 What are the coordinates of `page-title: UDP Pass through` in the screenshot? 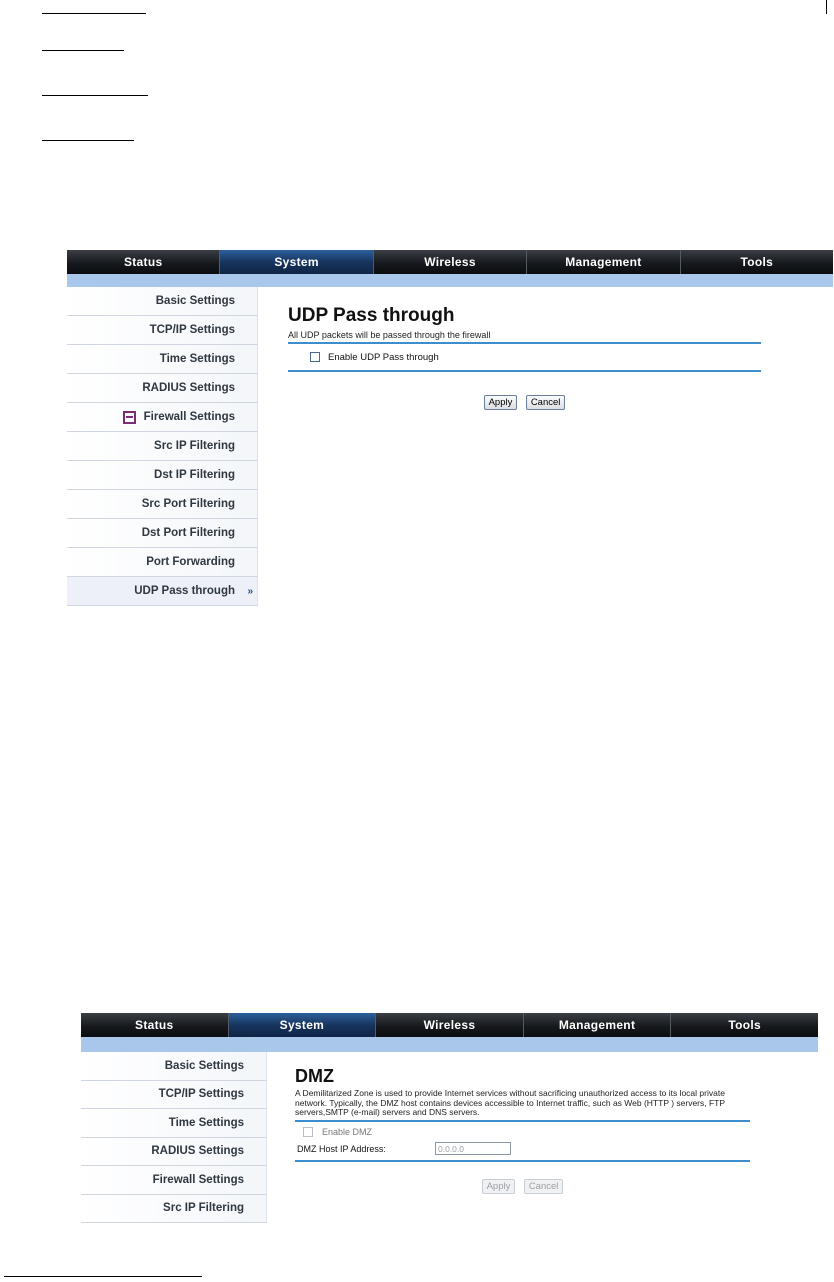 It's located at (371, 315).